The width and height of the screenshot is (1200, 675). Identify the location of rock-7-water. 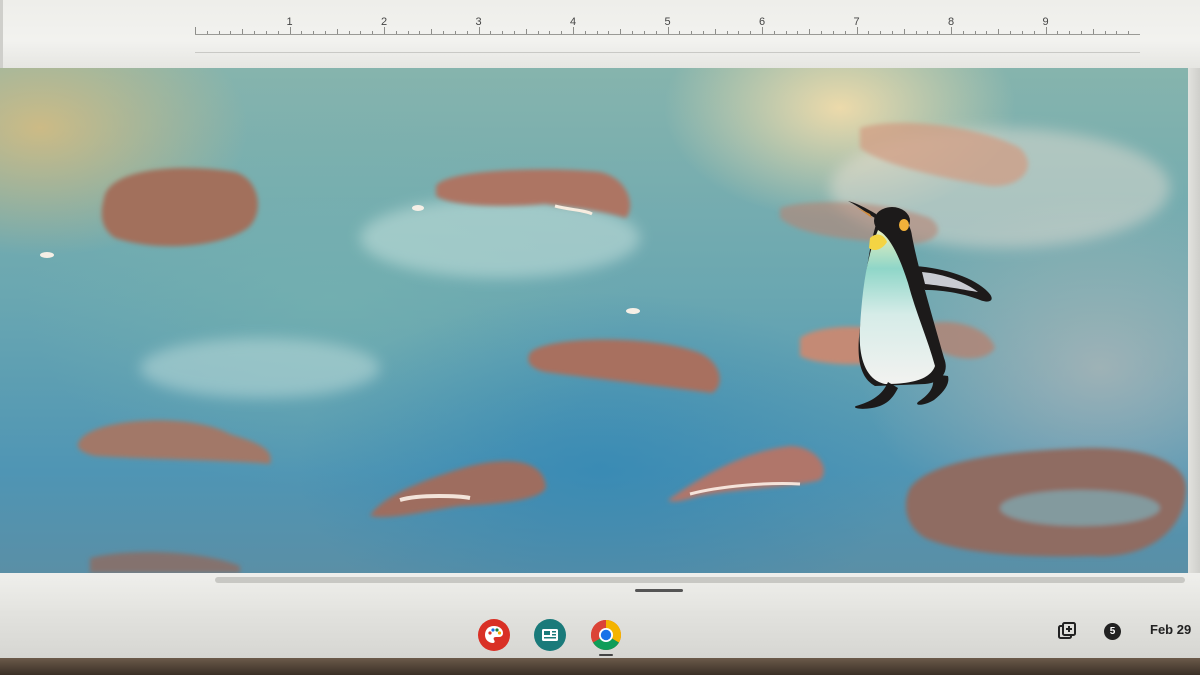
(1080, 508).